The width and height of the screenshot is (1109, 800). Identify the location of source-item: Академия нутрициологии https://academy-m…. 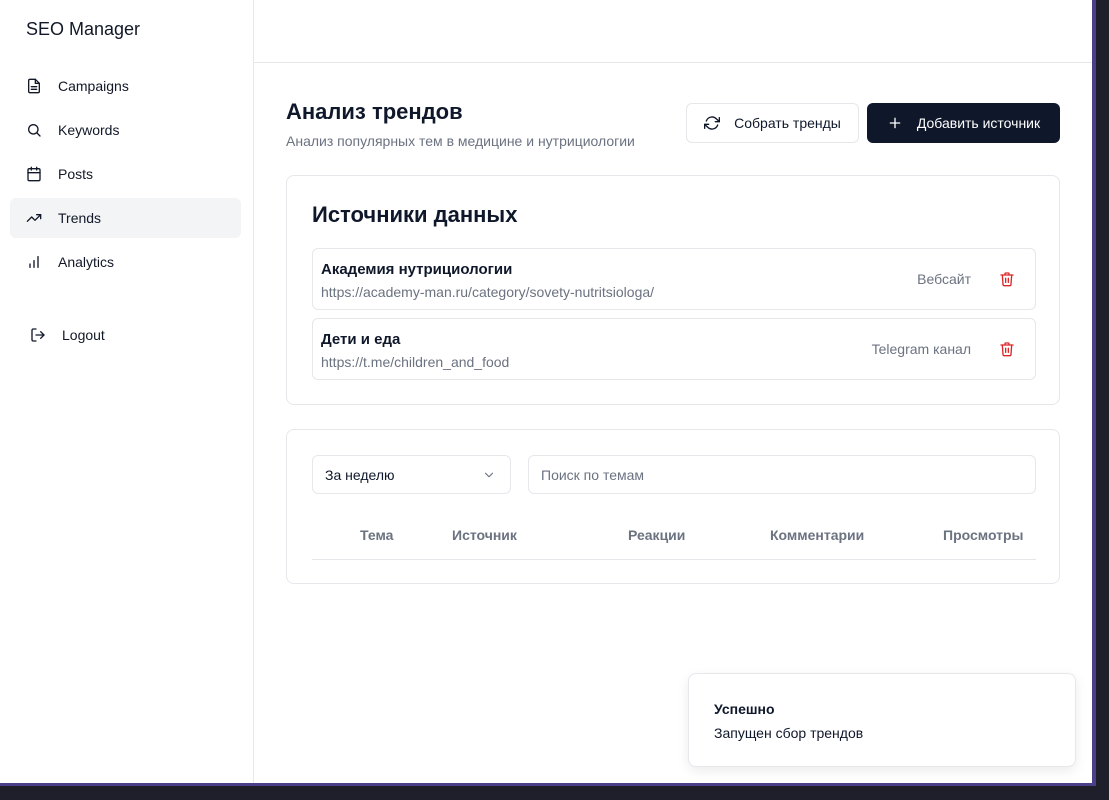
(674, 279).